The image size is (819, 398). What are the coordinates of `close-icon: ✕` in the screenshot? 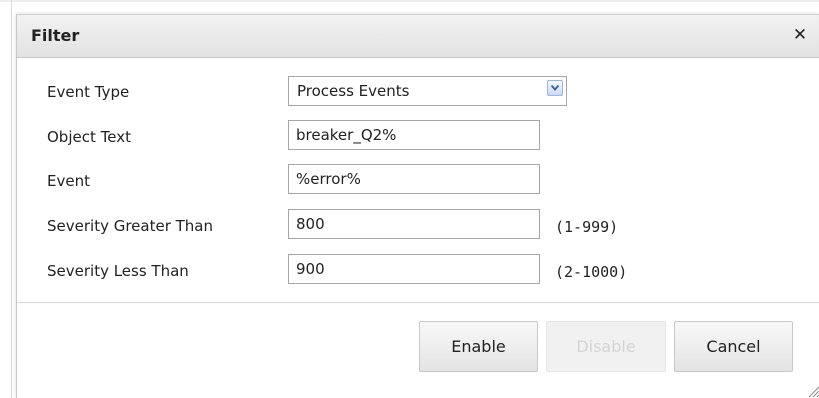 It's located at (800, 35).